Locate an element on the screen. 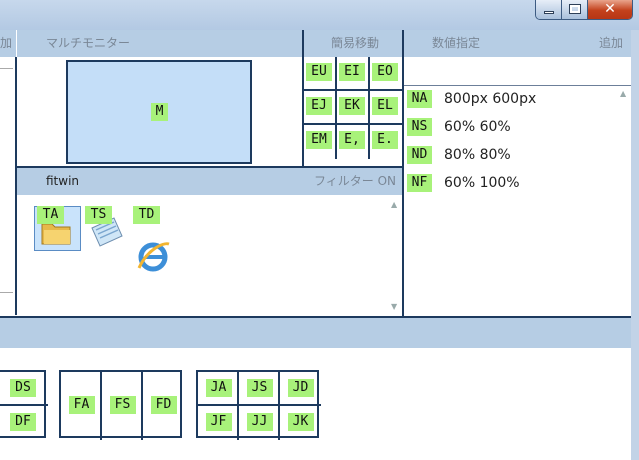  minimize-icon is located at coordinates (549, 12).